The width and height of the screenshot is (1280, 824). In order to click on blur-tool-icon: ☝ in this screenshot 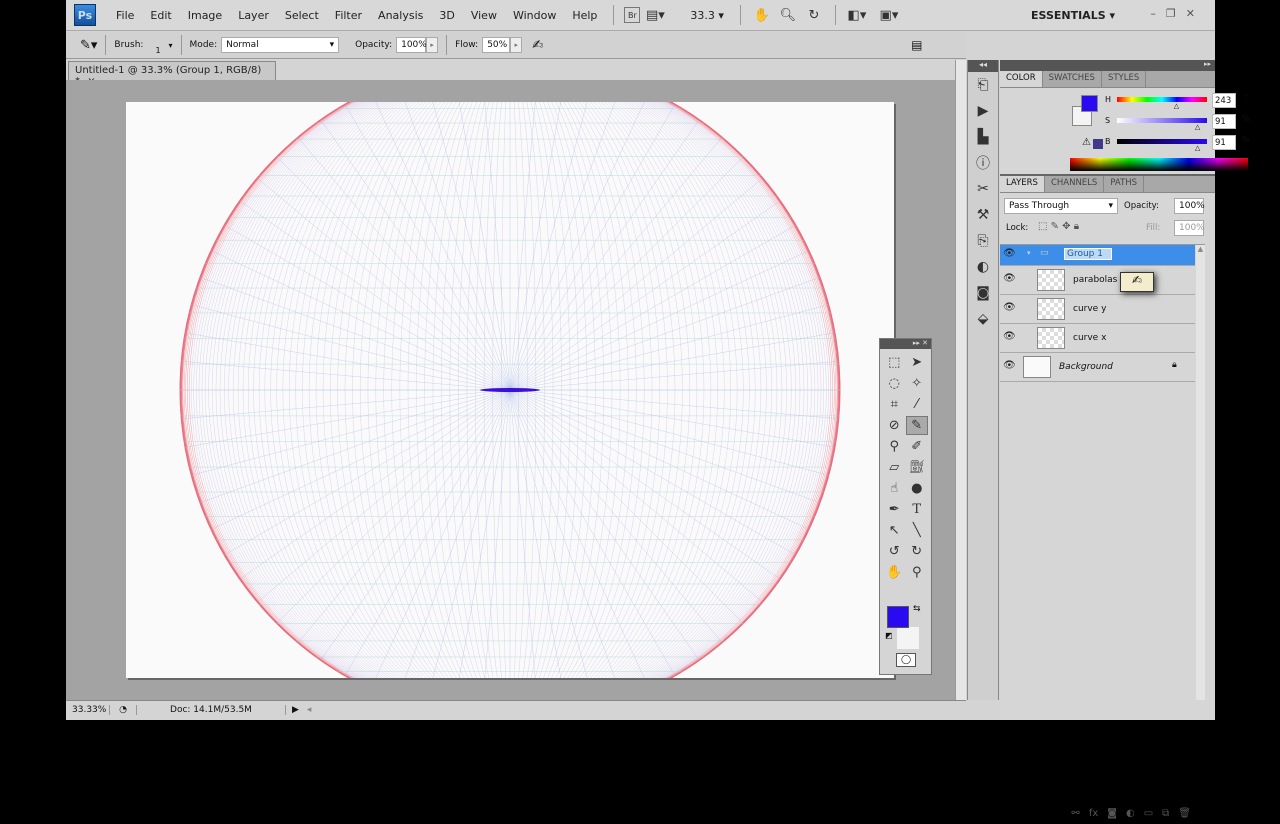, I will do `click(894, 488)`.